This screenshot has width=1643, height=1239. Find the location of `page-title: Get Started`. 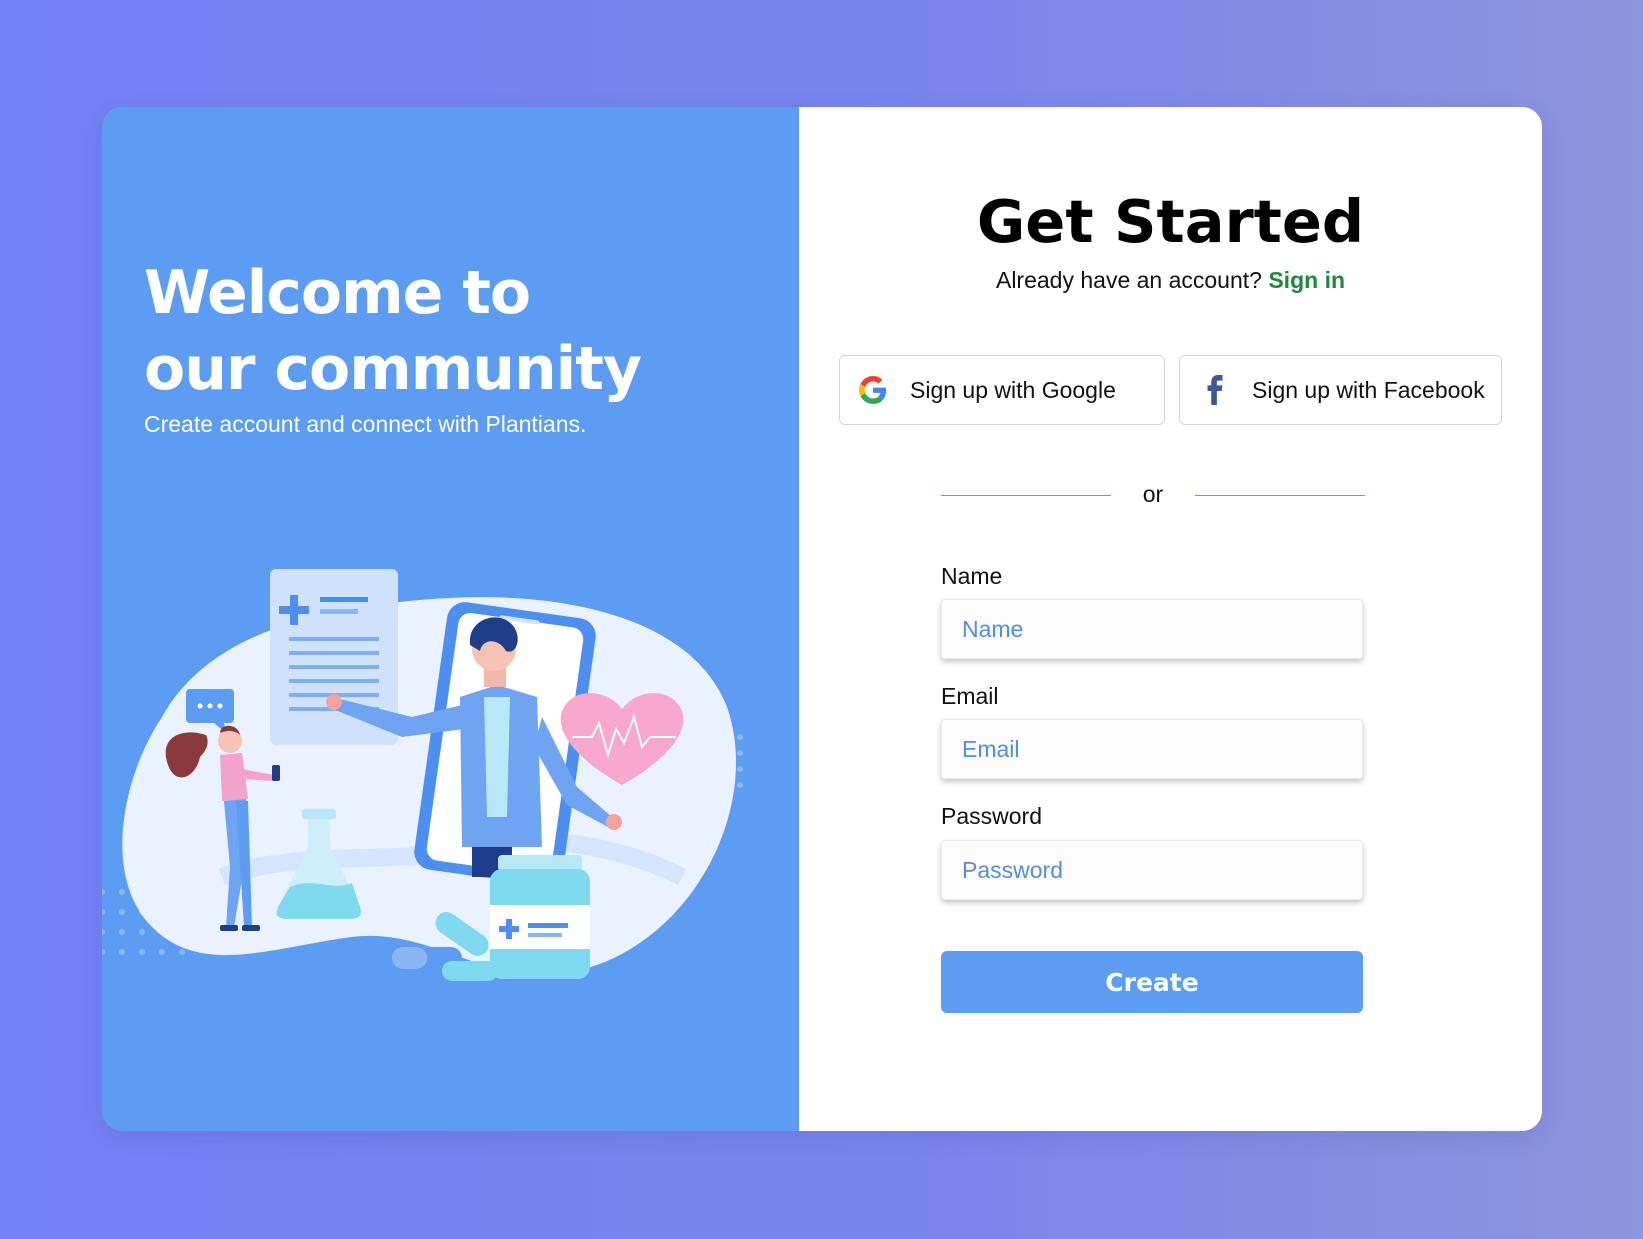

page-title: Get Started is located at coordinates (1170, 221).